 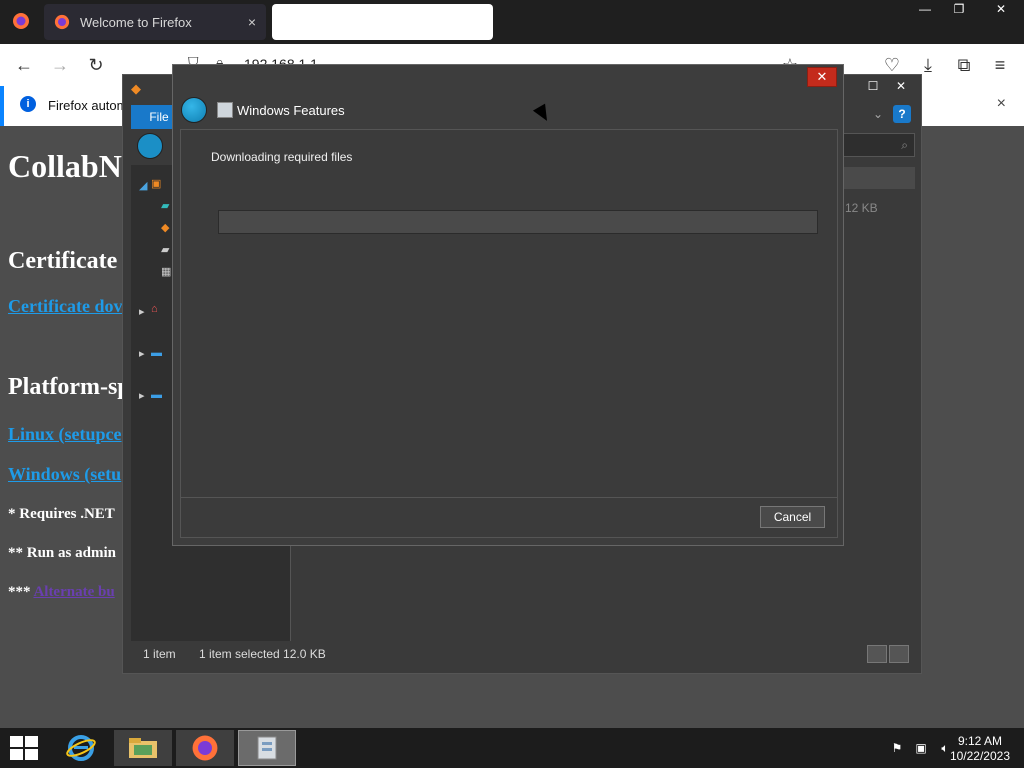 What do you see at coordinates (136, 22) in the screenshot?
I see `tab-label: Welcome to Firefox` at bounding box center [136, 22].